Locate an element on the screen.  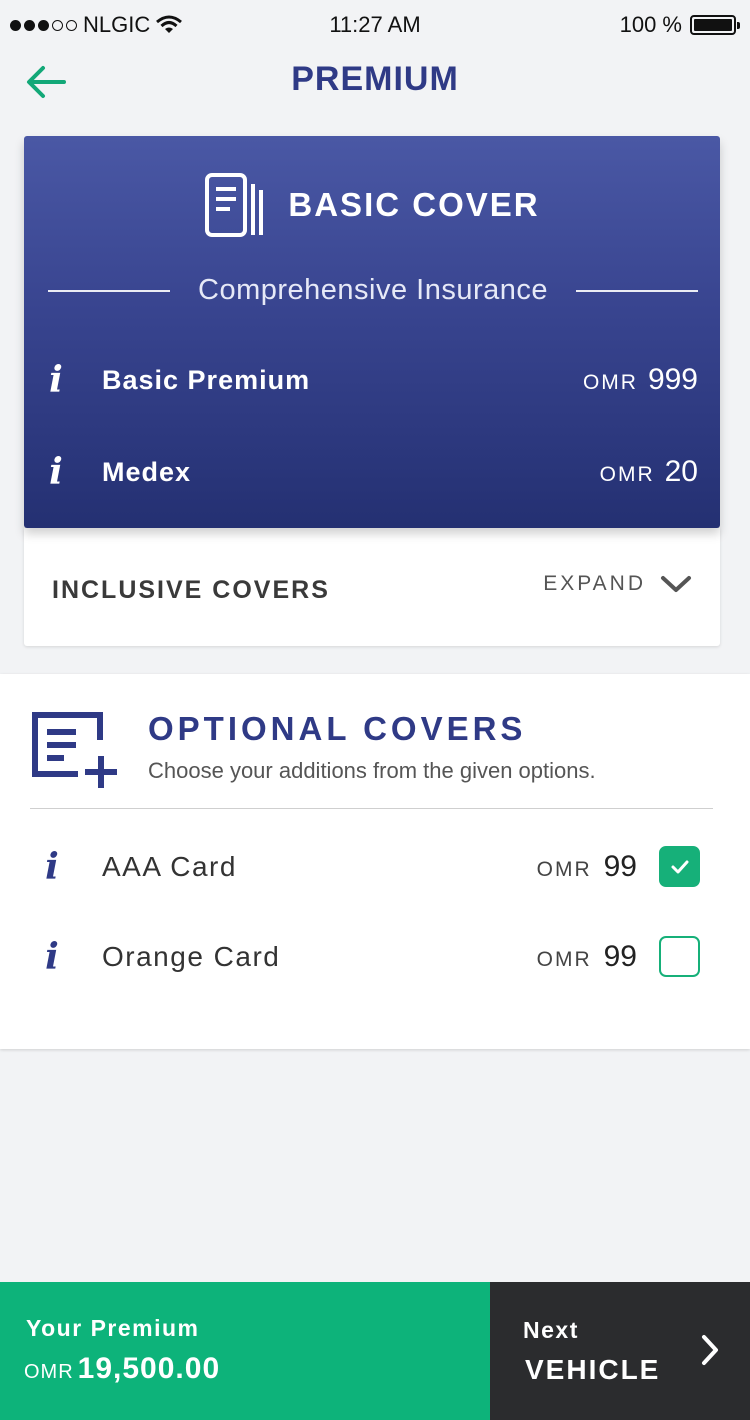
optional-covers-title: OPTIONAL COVERS is located at coordinates (337, 728).